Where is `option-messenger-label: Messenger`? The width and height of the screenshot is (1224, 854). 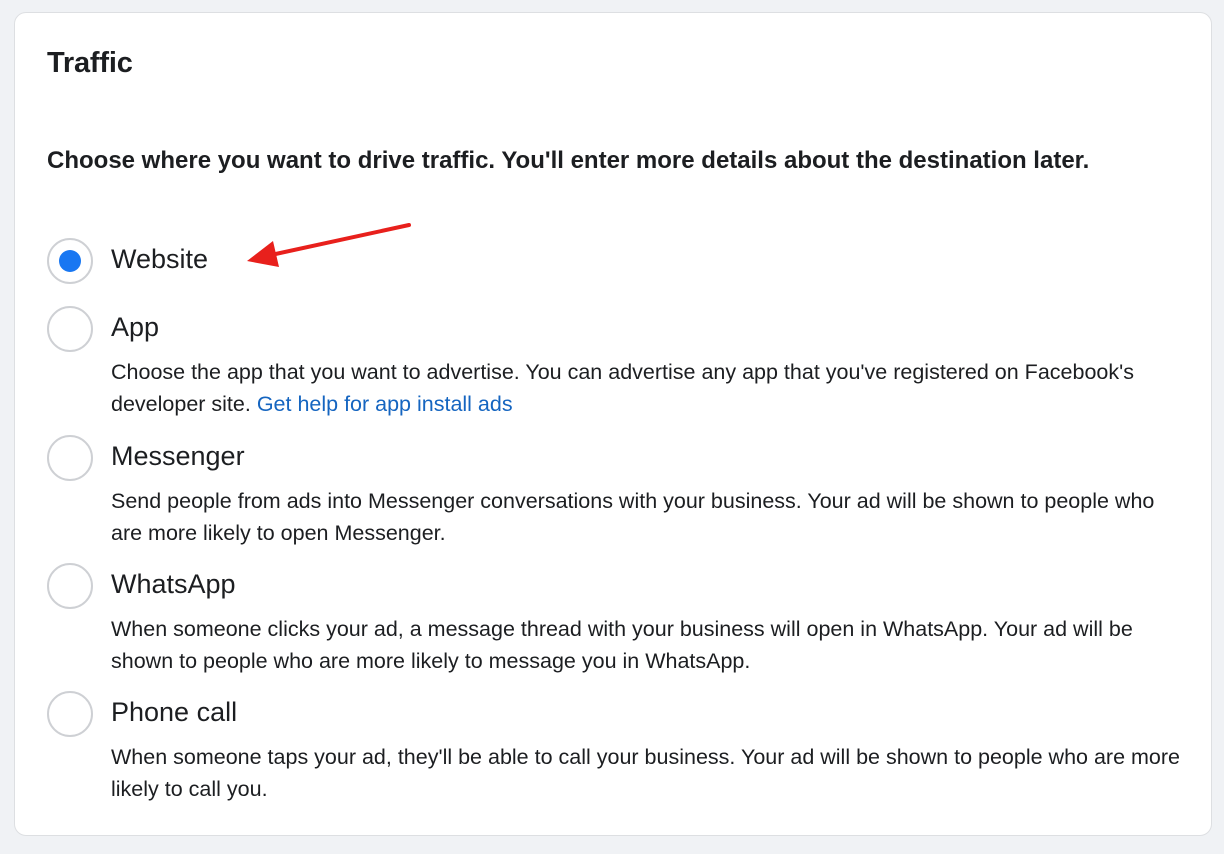
option-messenger-label: Messenger is located at coordinates (178, 456).